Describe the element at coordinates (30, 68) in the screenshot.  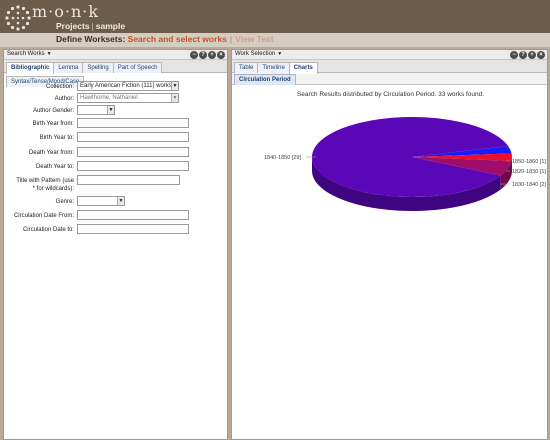
I see `tab-bibliographic: Bibliographic` at that location.